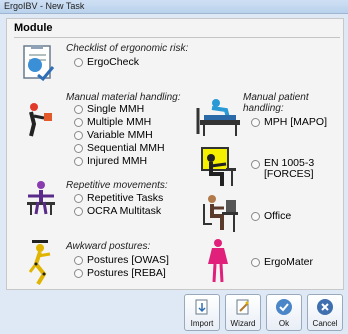 This screenshot has width=348, height=334. Describe the element at coordinates (39, 63) in the screenshot. I see `checklist-icon` at that location.